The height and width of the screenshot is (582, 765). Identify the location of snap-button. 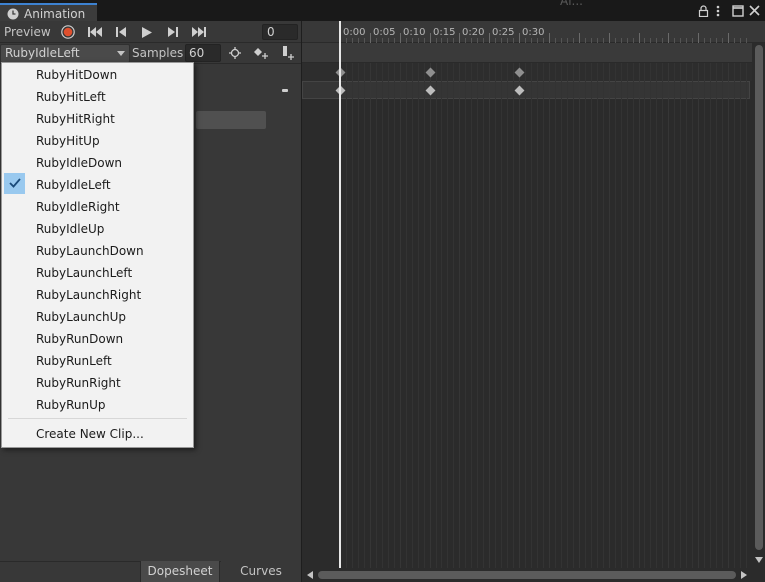
(235, 53).